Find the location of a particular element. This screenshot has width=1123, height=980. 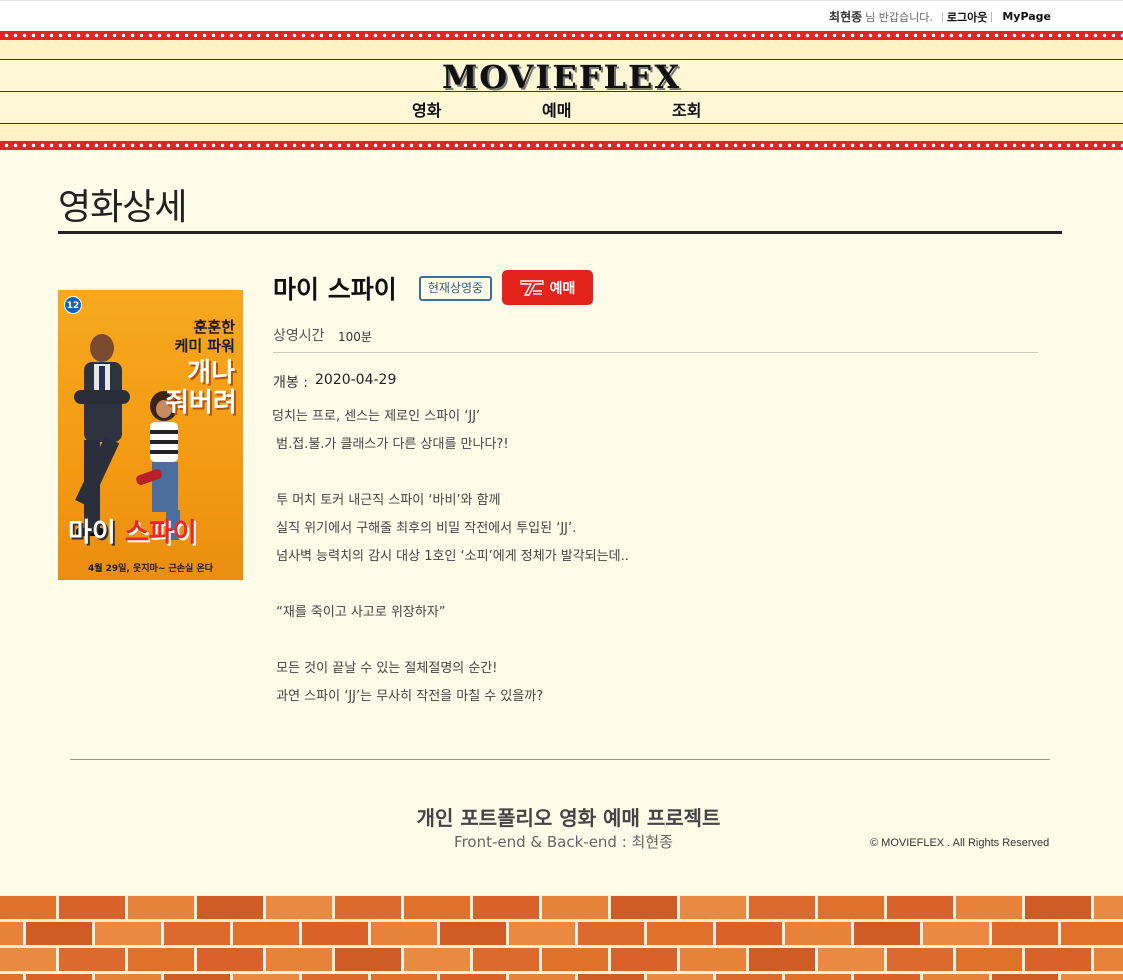

synopsis-line: “재를 죽이고 사고로 위장하자” is located at coordinates (359, 612).